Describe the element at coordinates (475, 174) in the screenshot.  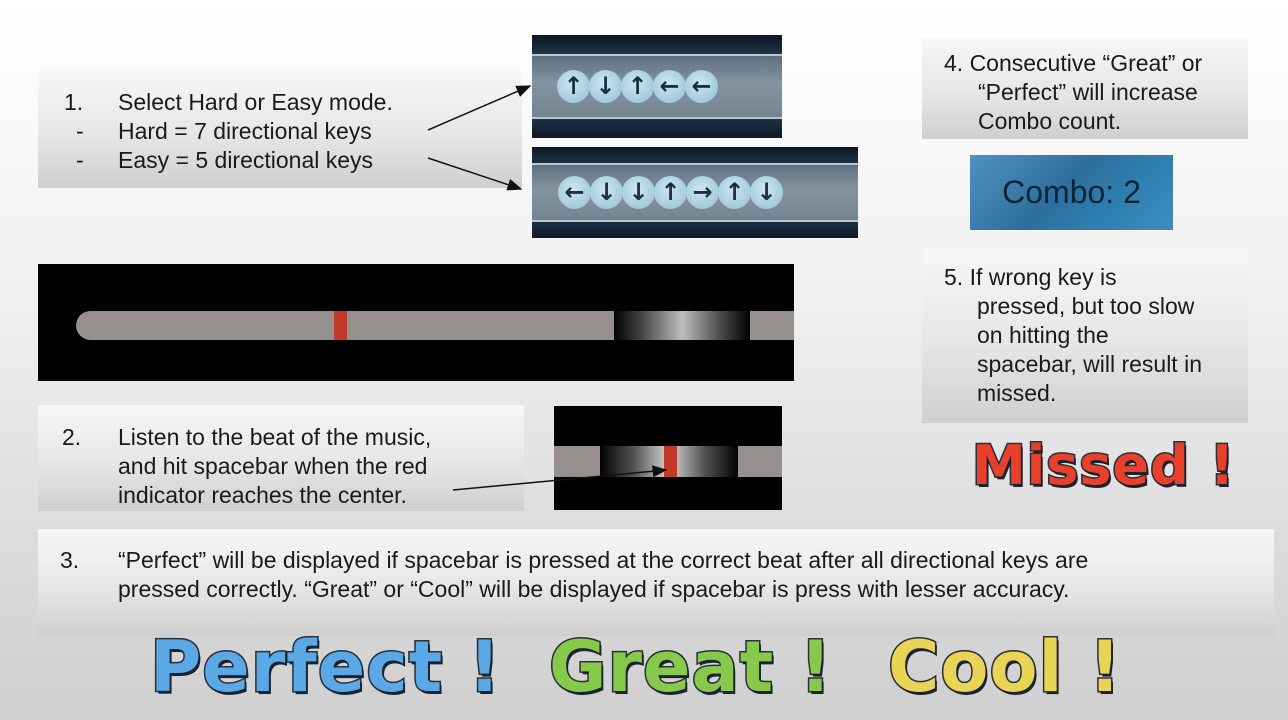
I see `arrow-to-easy-strip` at that location.